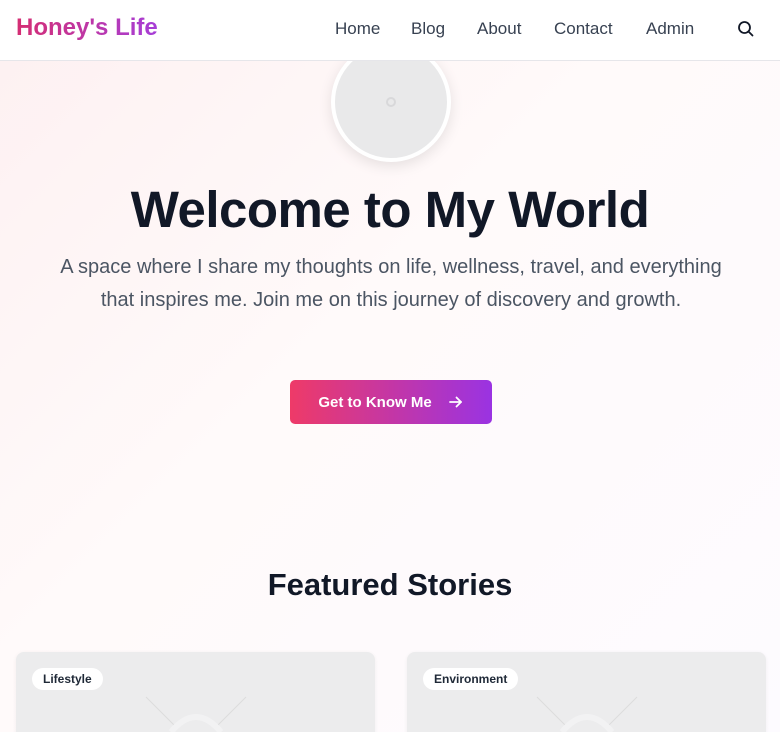 This screenshot has height=732, width=780. Describe the element at coordinates (455, 402) in the screenshot. I see `arrow-right-icon` at that location.